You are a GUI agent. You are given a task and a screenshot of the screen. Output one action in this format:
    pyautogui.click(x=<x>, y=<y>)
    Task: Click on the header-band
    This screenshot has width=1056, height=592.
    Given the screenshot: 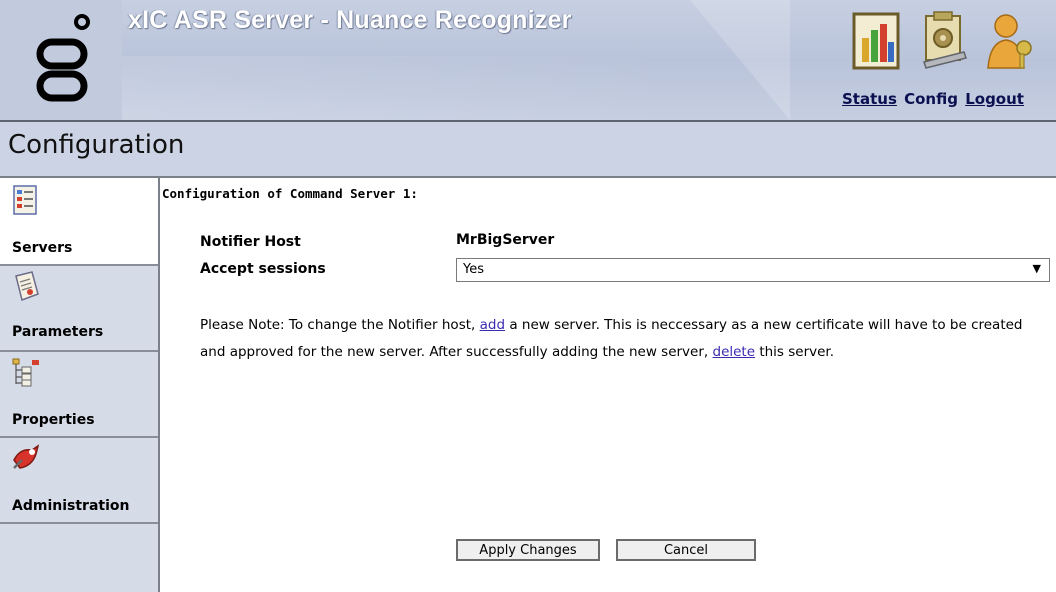 What is the action you would take?
    pyautogui.click(x=402, y=88)
    